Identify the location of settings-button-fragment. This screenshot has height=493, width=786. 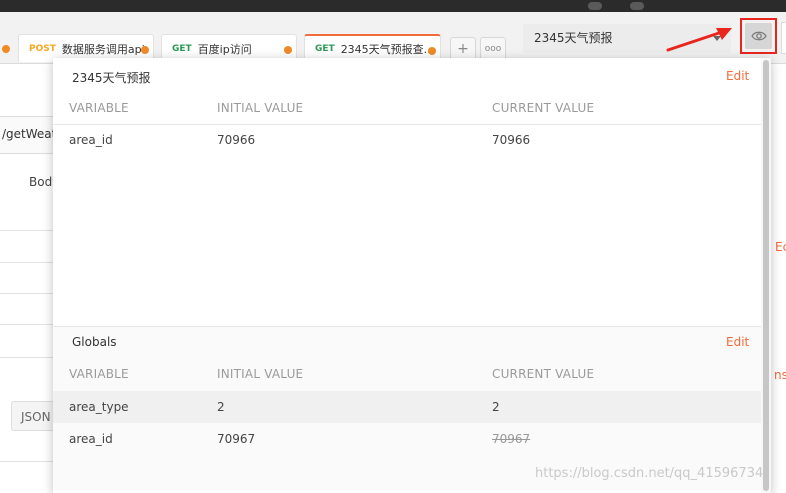
(783, 38).